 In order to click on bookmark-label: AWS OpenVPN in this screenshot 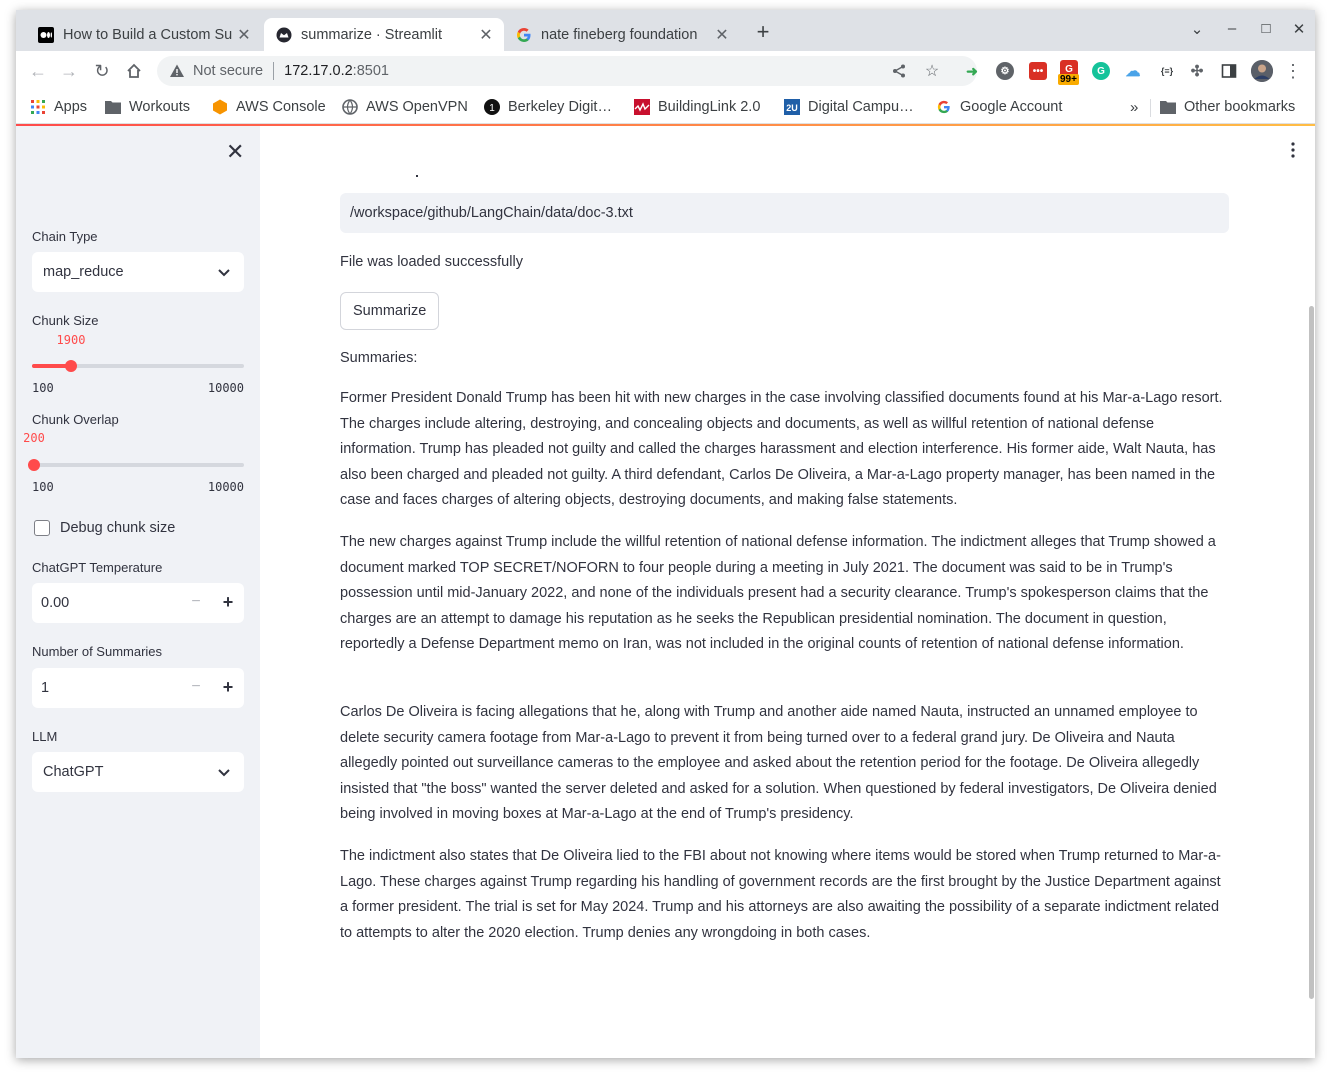, I will do `click(417, 107)`.